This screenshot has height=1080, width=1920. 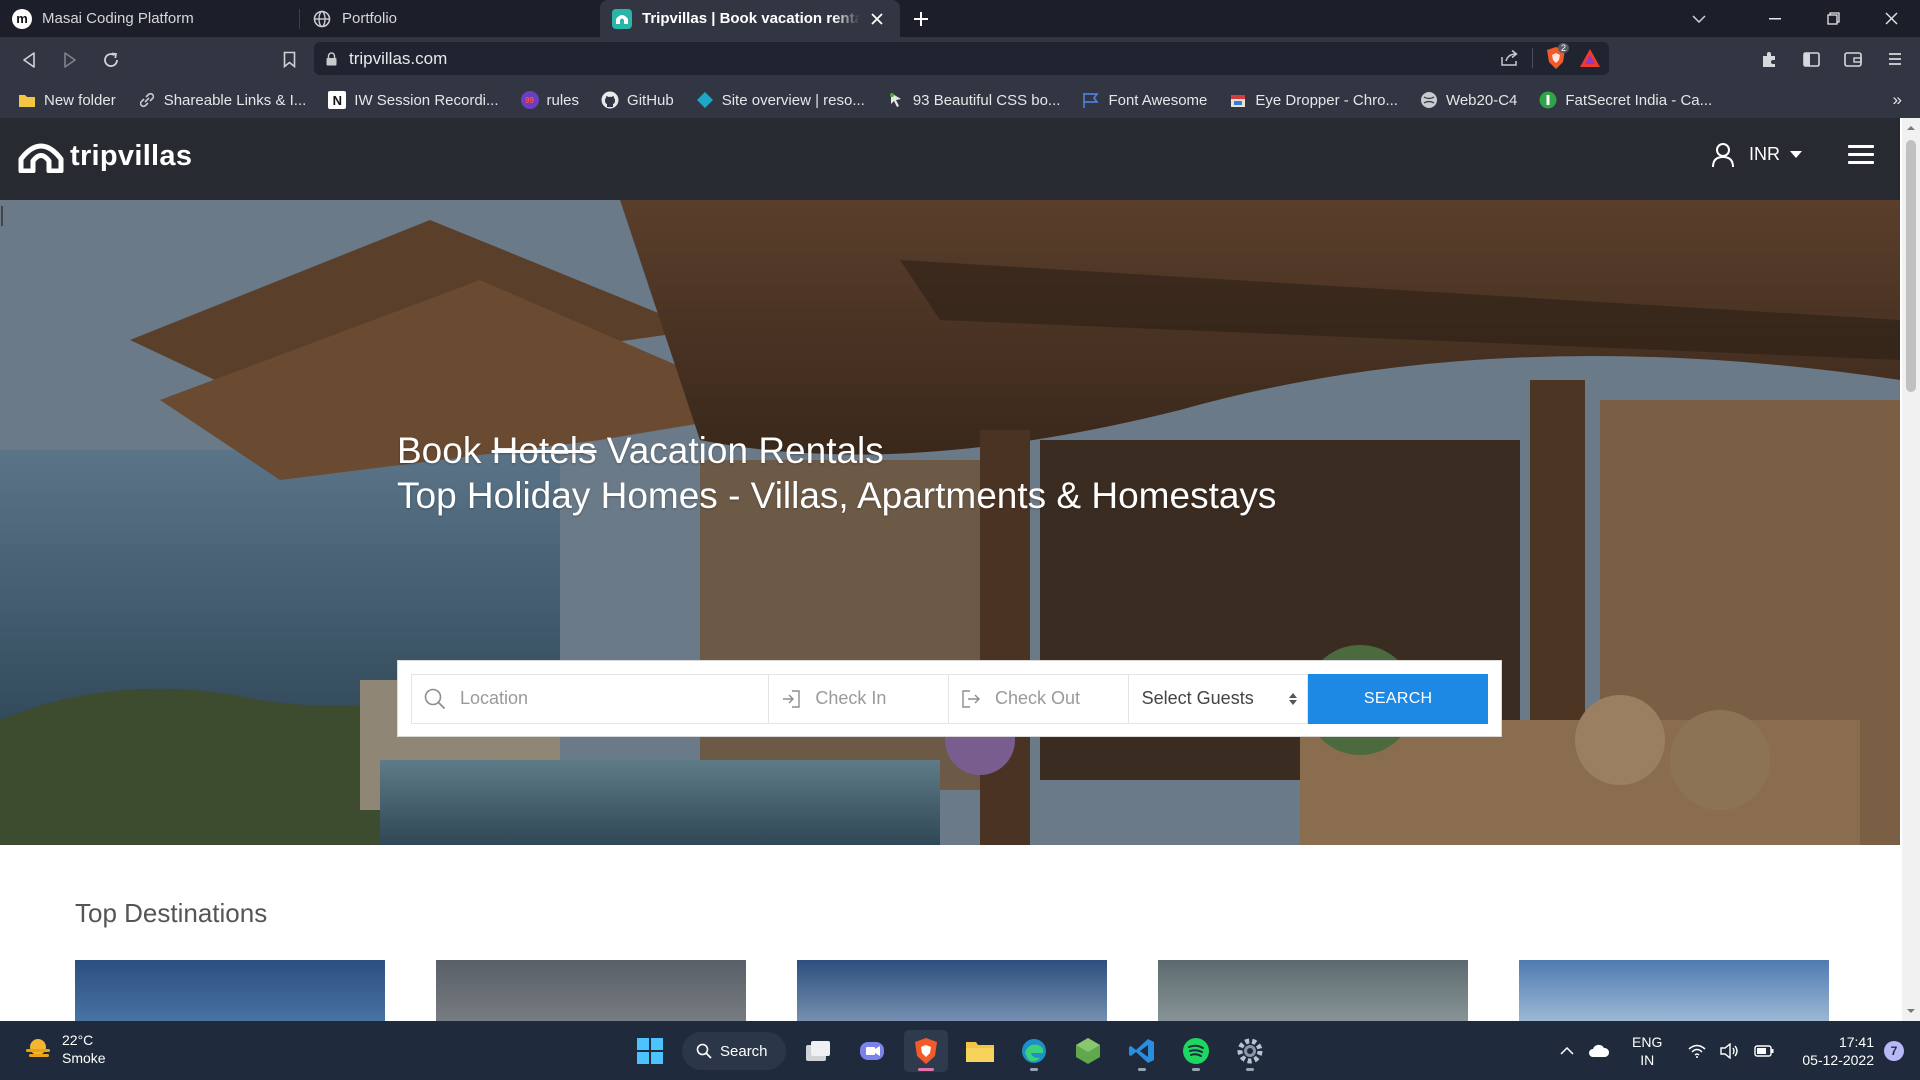 I want to click on lock-icon, so click(x=331, y=58).